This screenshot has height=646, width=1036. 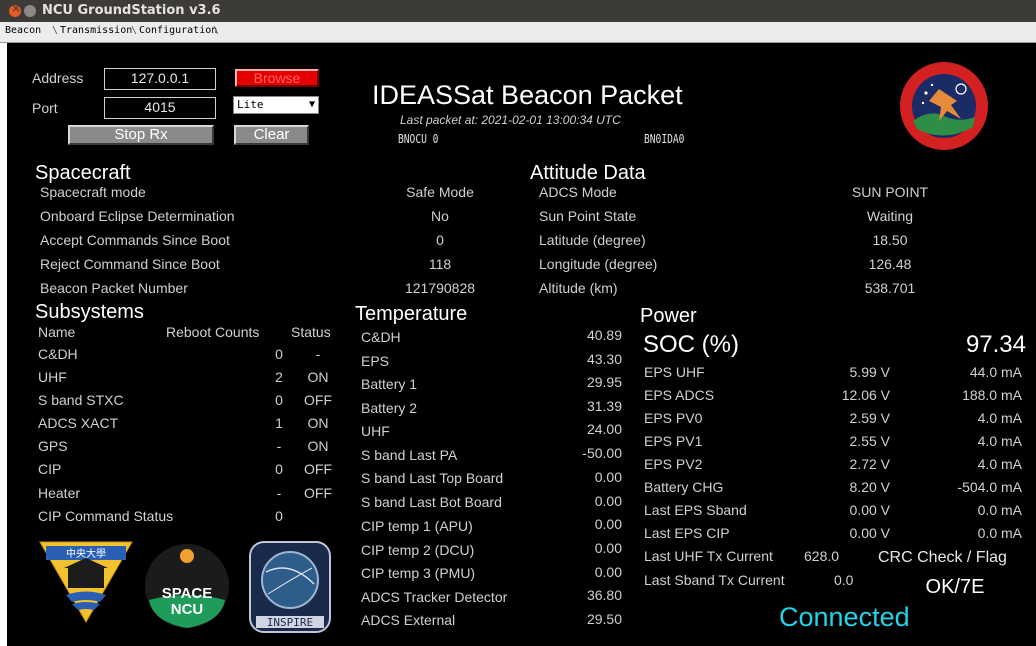 I want to click on mode-select: Lite ▼, so click(x=276, y=105).